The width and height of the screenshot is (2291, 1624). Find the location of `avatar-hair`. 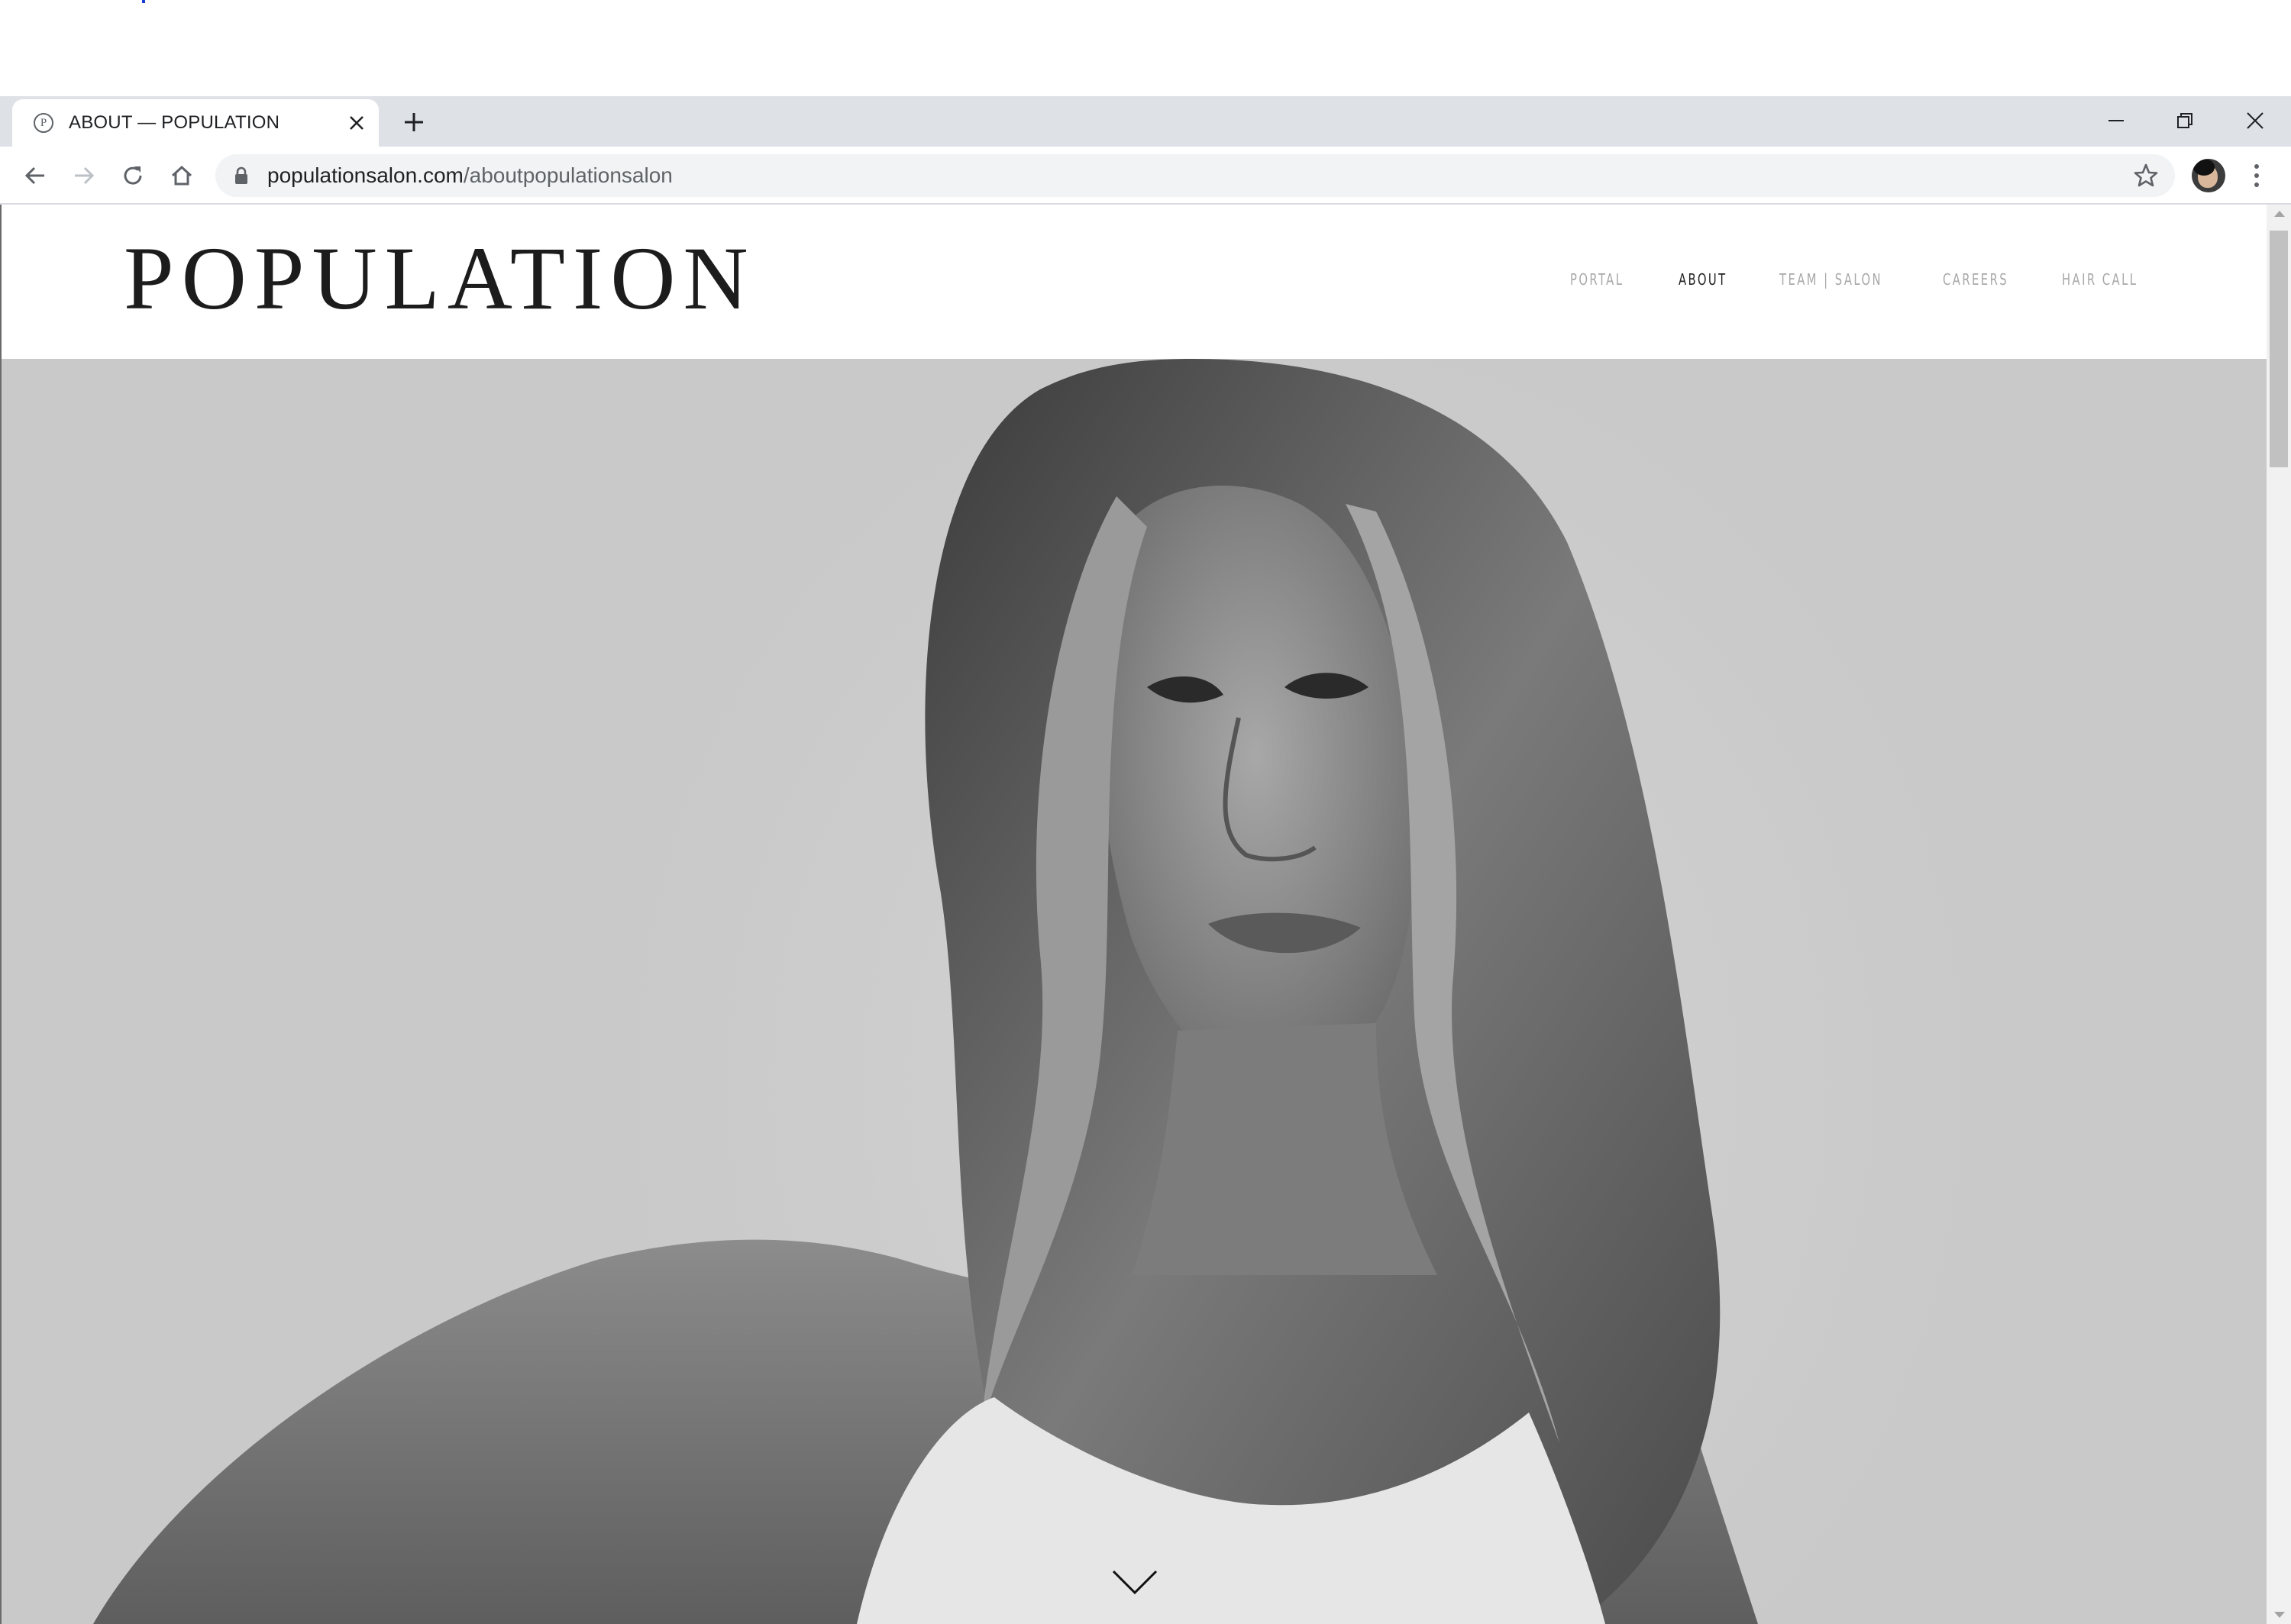

avatar-hair is located at coordinates (2204, 167).